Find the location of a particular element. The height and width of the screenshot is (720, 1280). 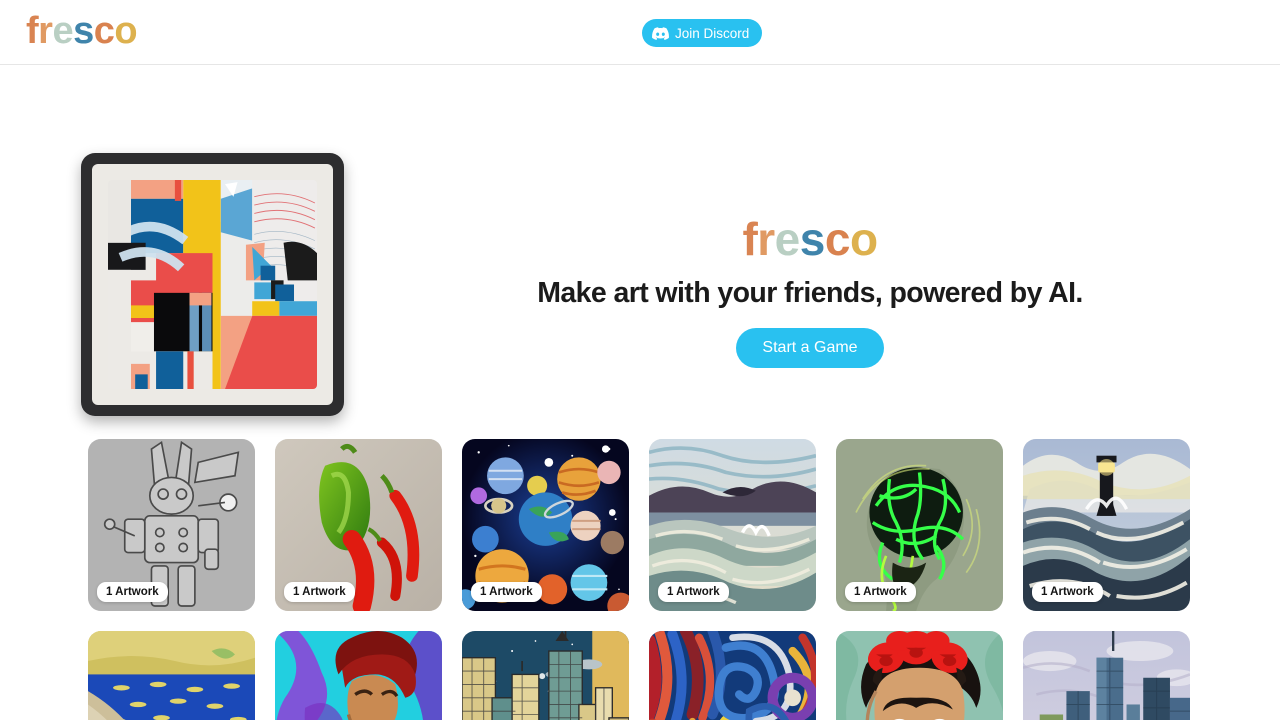

room-thumbnail-guitarist is located at coordinates (358, 675).